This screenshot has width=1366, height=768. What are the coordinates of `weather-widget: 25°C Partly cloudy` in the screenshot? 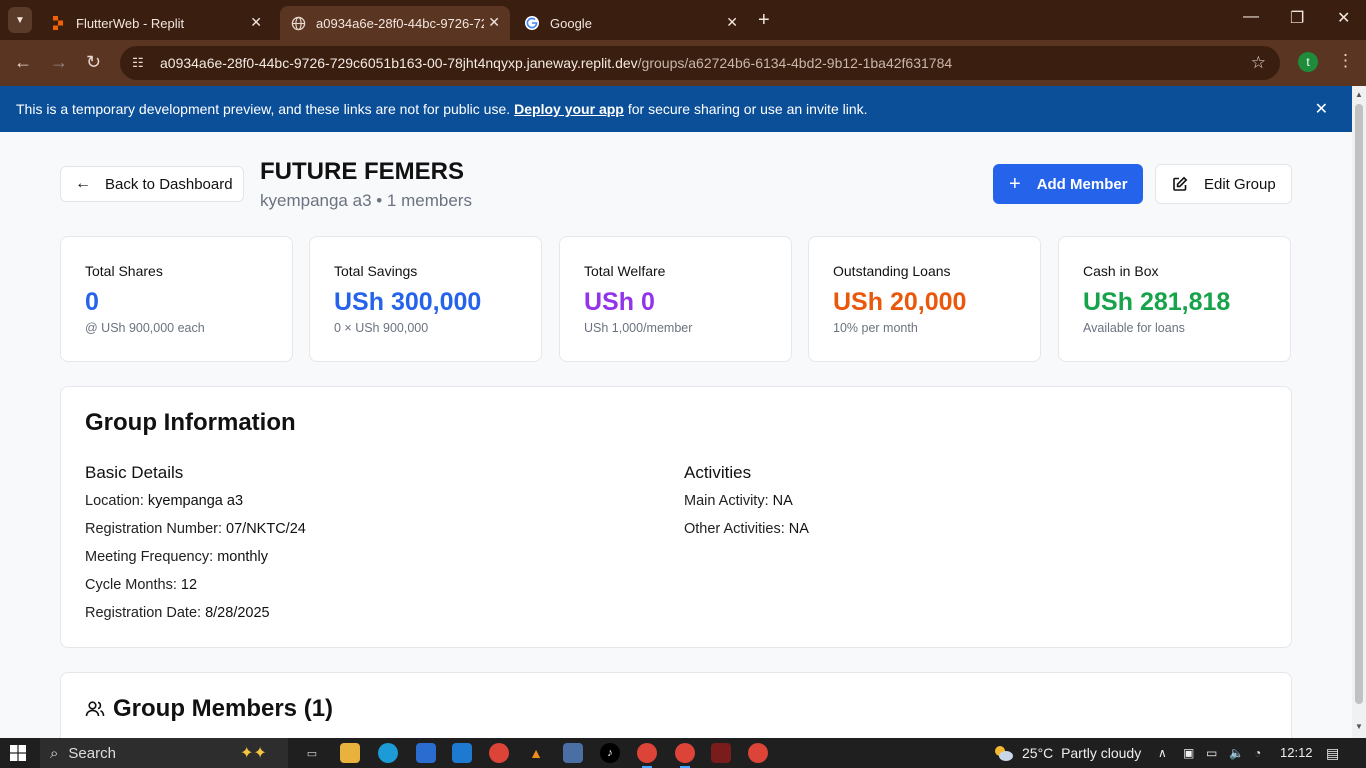 It's located at (1066, 753).